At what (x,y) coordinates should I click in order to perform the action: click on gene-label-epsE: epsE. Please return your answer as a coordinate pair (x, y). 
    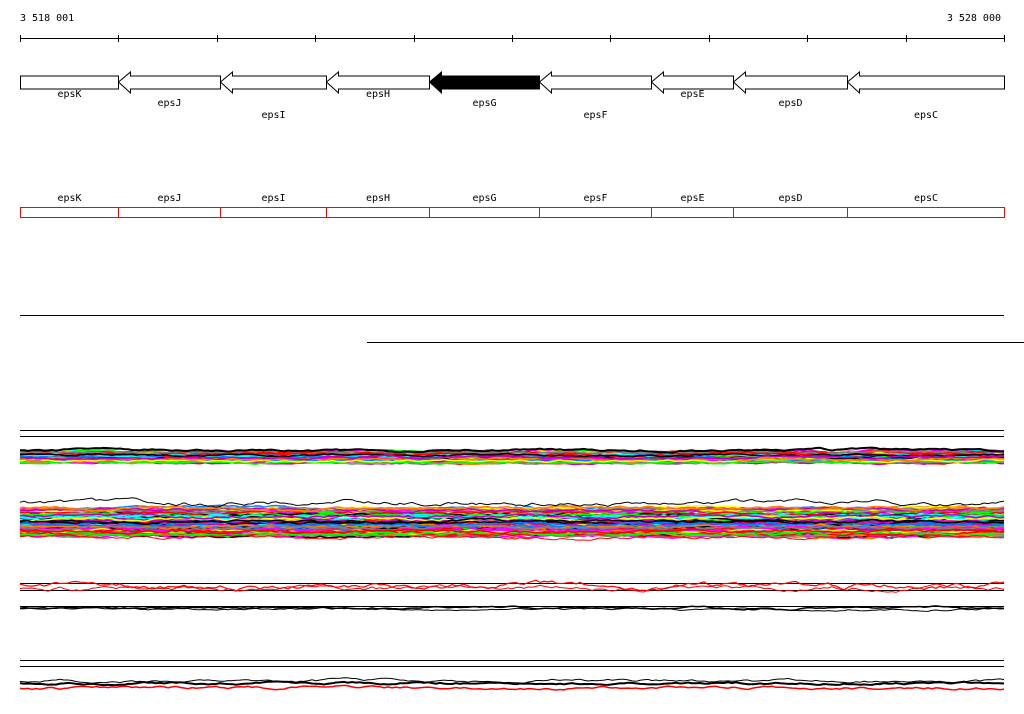
    Looking at the image, I should click on (692, 94).